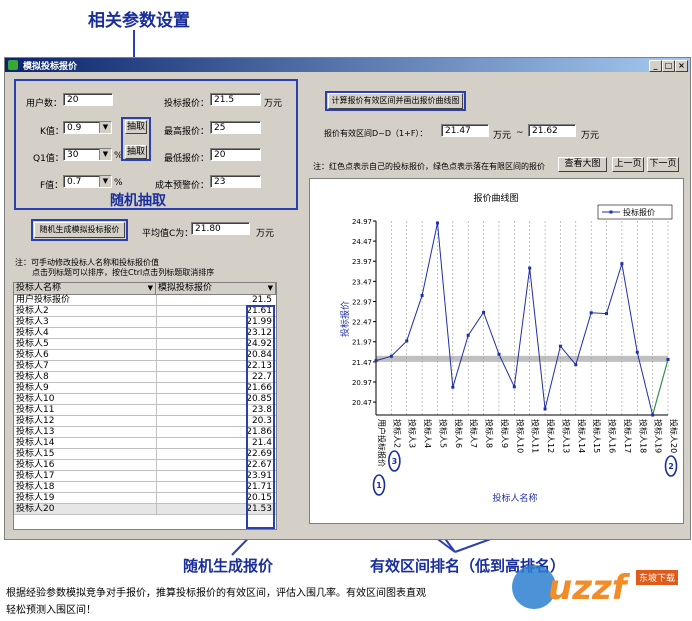 The image size is (692, 621). Describe the element at coordinates (273, 104) in the screenshot. I see `bid-unit: 万元` at that location.